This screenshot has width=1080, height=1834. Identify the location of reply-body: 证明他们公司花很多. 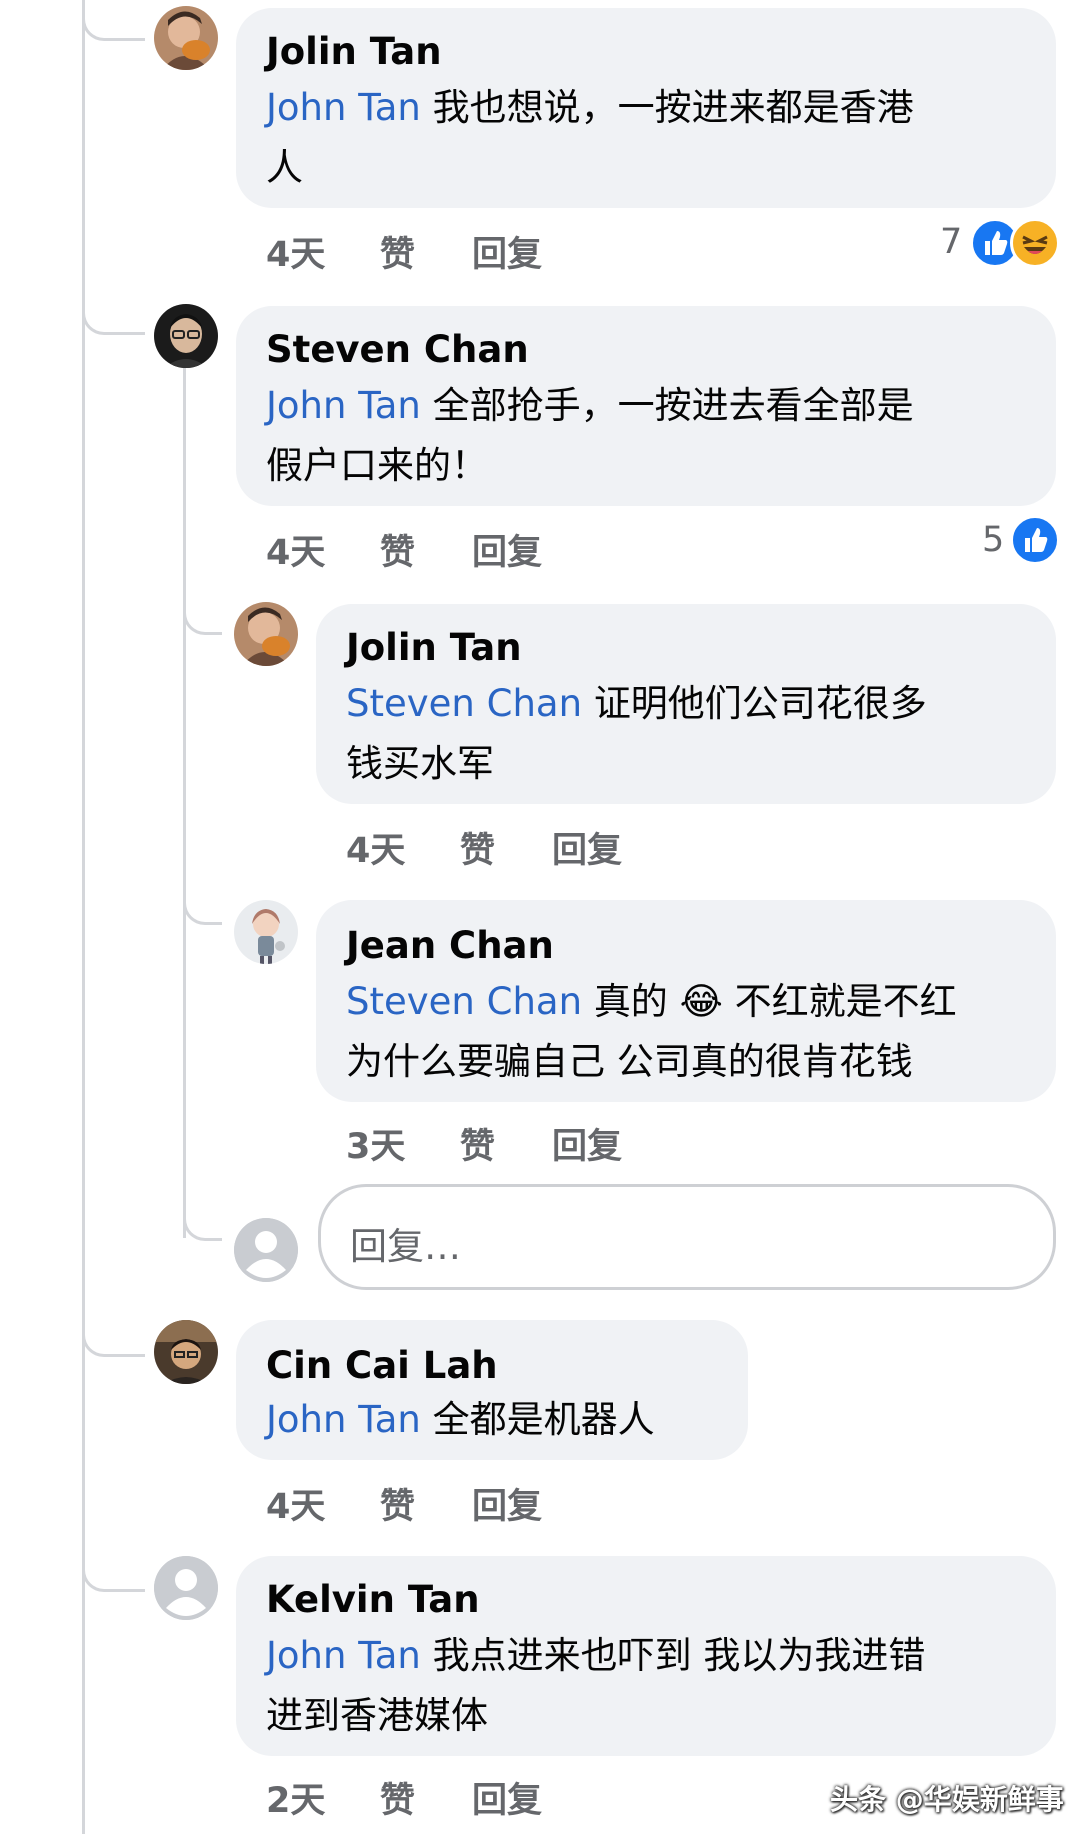
(760, 703).